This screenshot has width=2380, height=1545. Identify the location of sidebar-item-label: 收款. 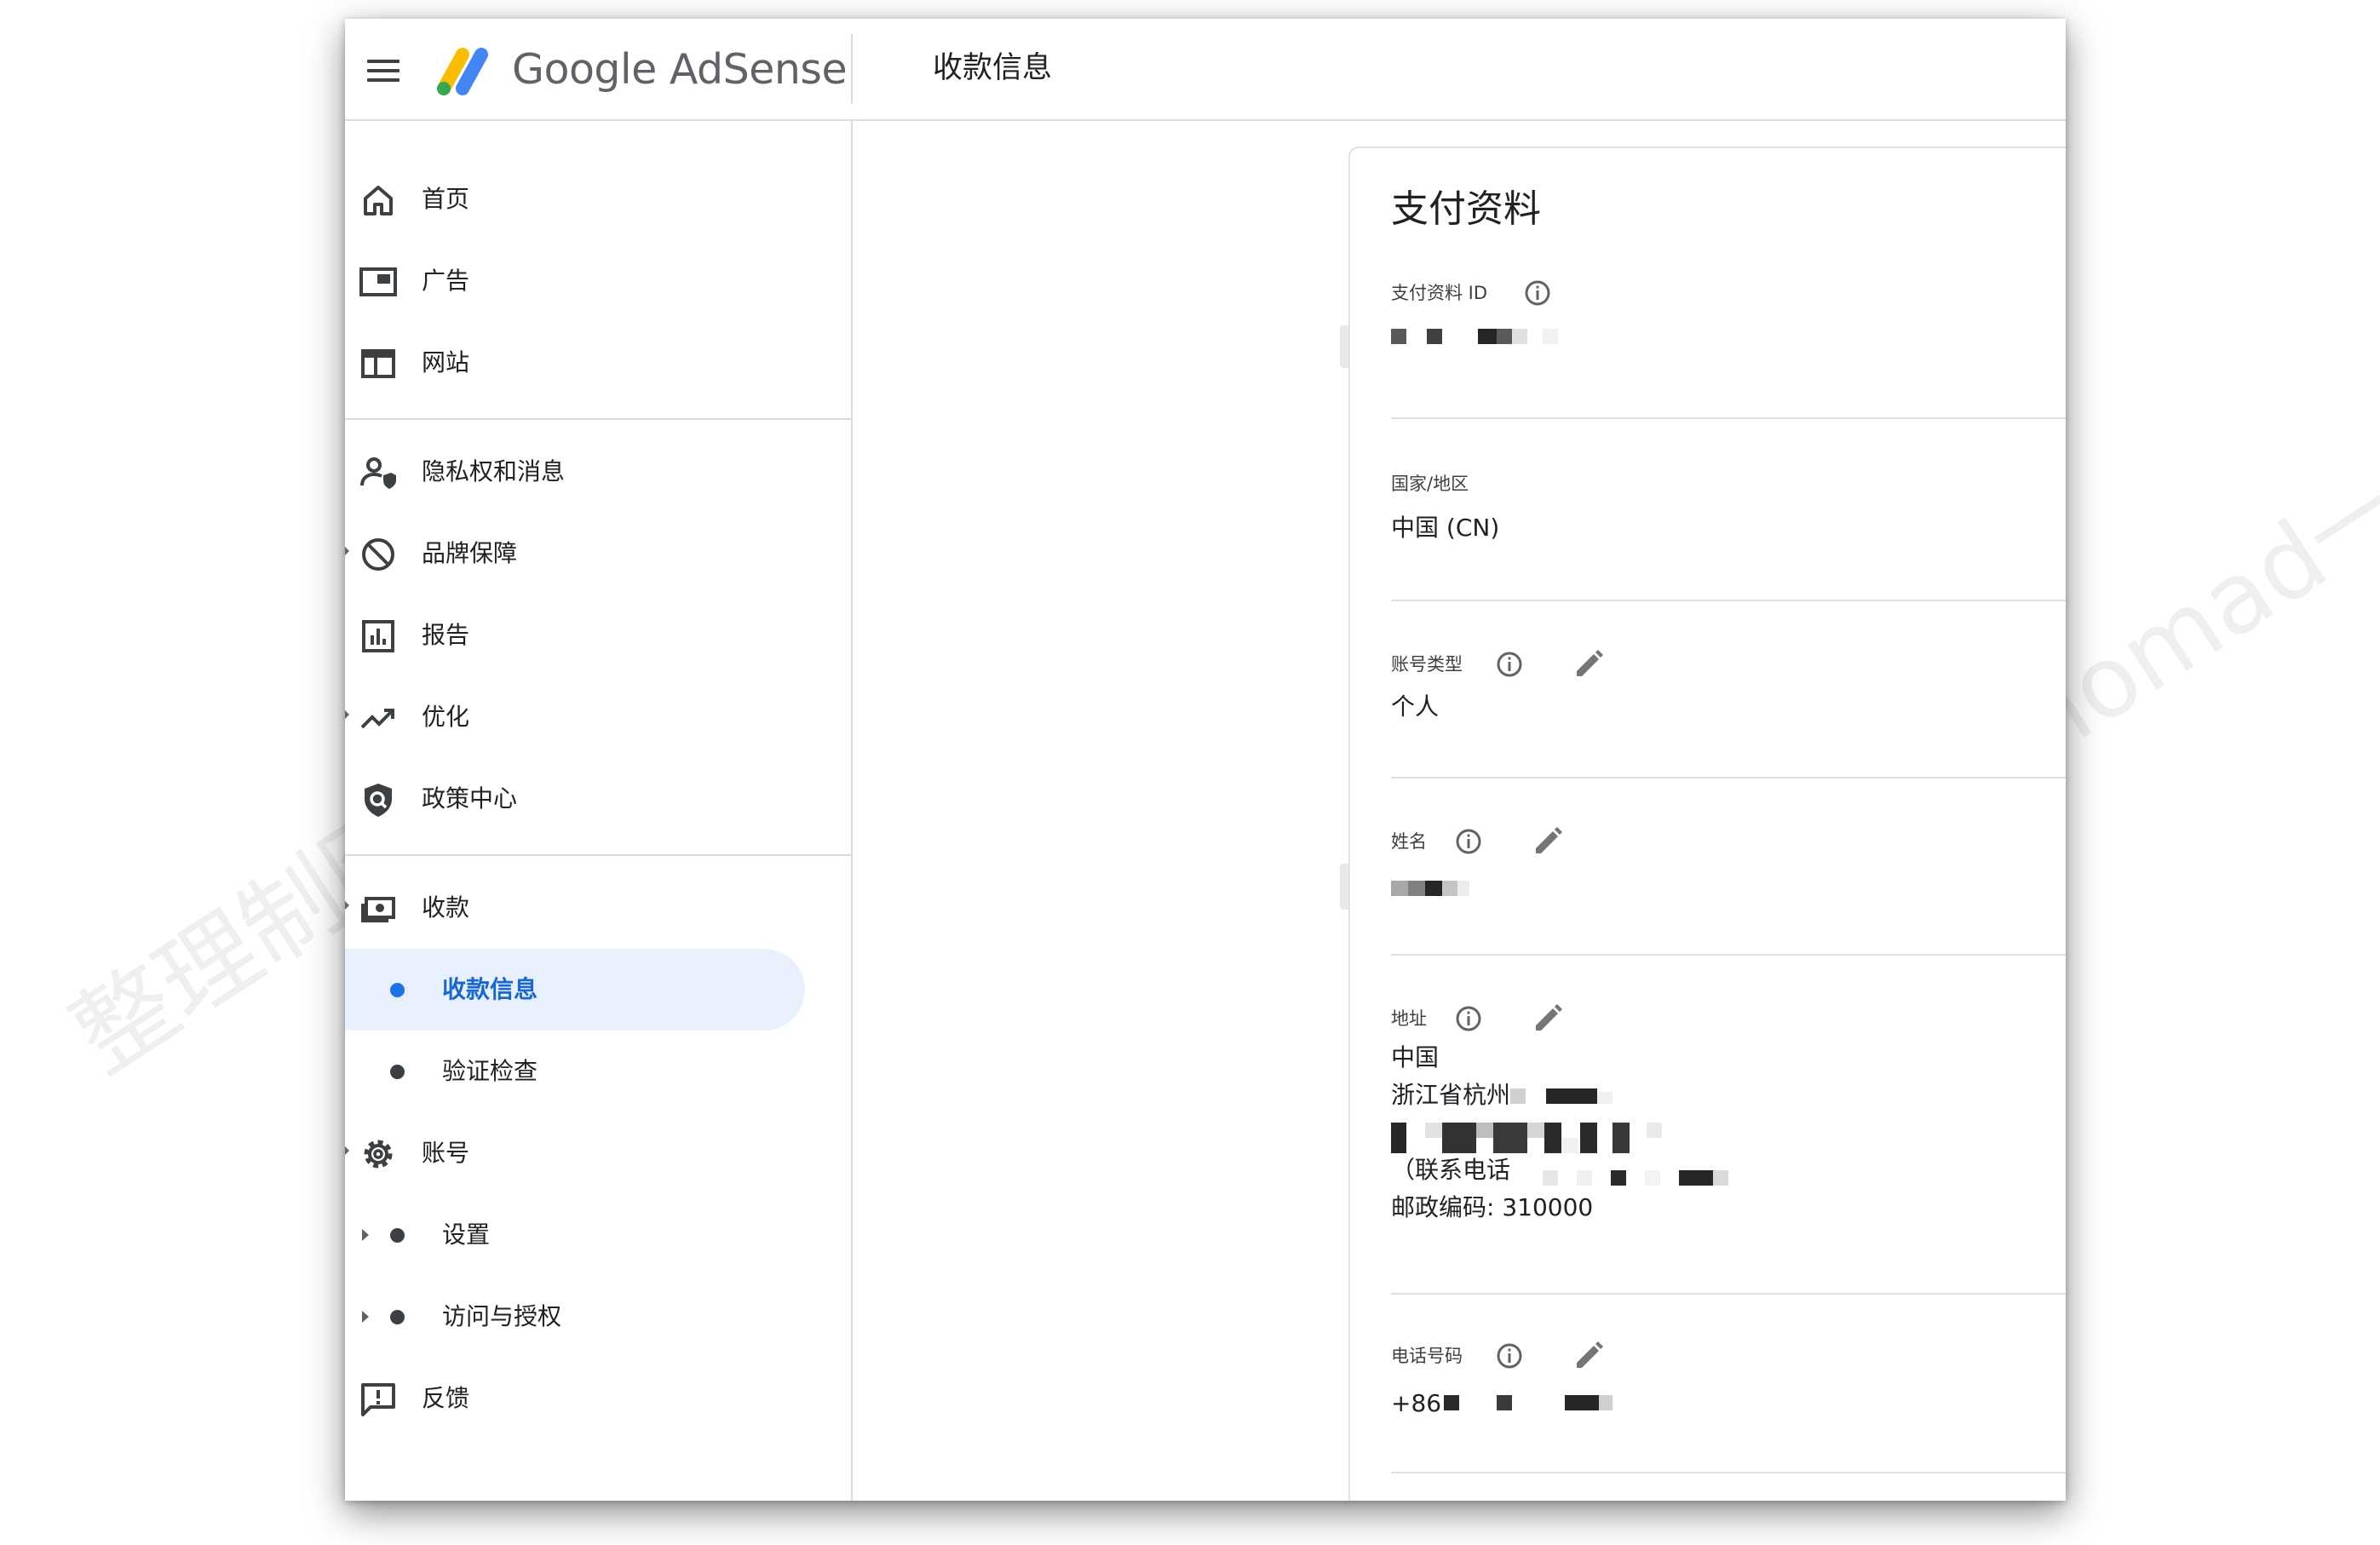
(446, 907).